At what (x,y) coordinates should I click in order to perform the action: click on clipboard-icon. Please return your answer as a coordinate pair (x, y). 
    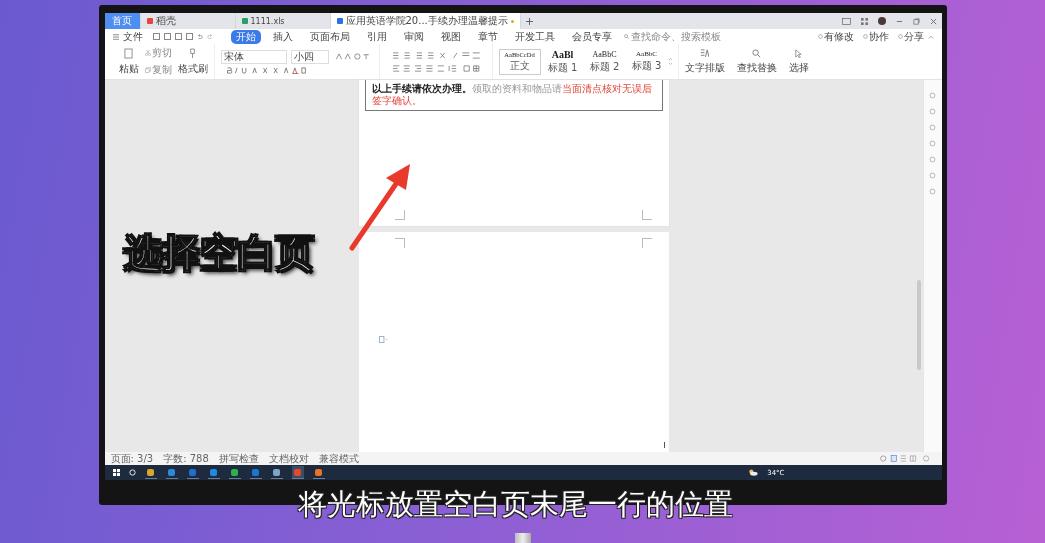
    Looking at the image, I should click on (128, 53).